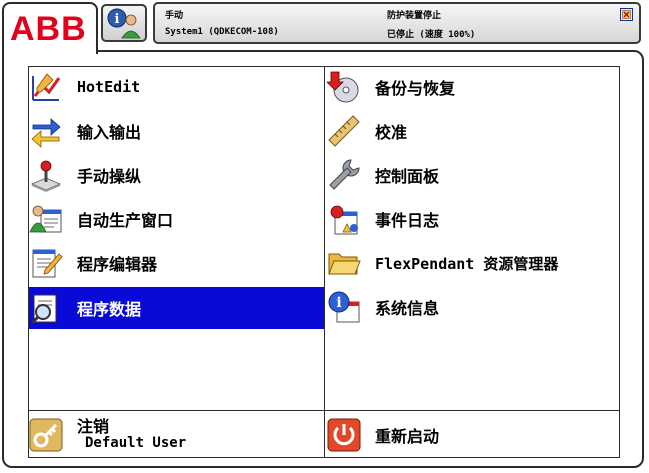 The image size is (649, 473). What do you see at coordinates (136, 443) in the screenshot?
I see `current-user-label: Default User` at bounding box center [136, 443].